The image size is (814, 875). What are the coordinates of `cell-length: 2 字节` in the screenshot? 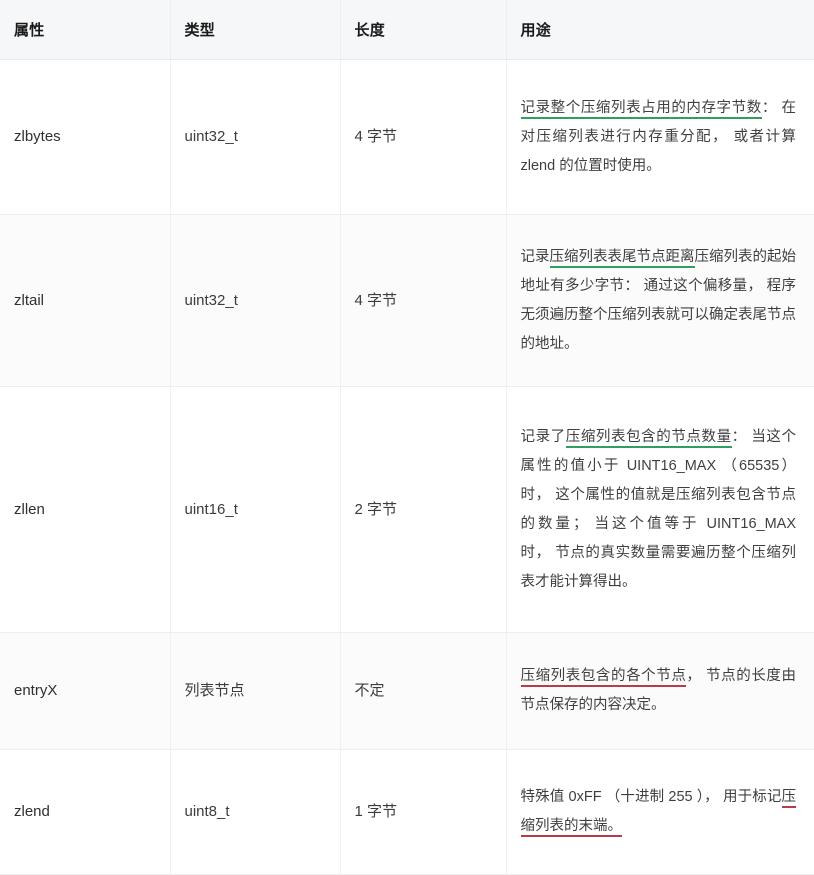 It's located at (423, 509).